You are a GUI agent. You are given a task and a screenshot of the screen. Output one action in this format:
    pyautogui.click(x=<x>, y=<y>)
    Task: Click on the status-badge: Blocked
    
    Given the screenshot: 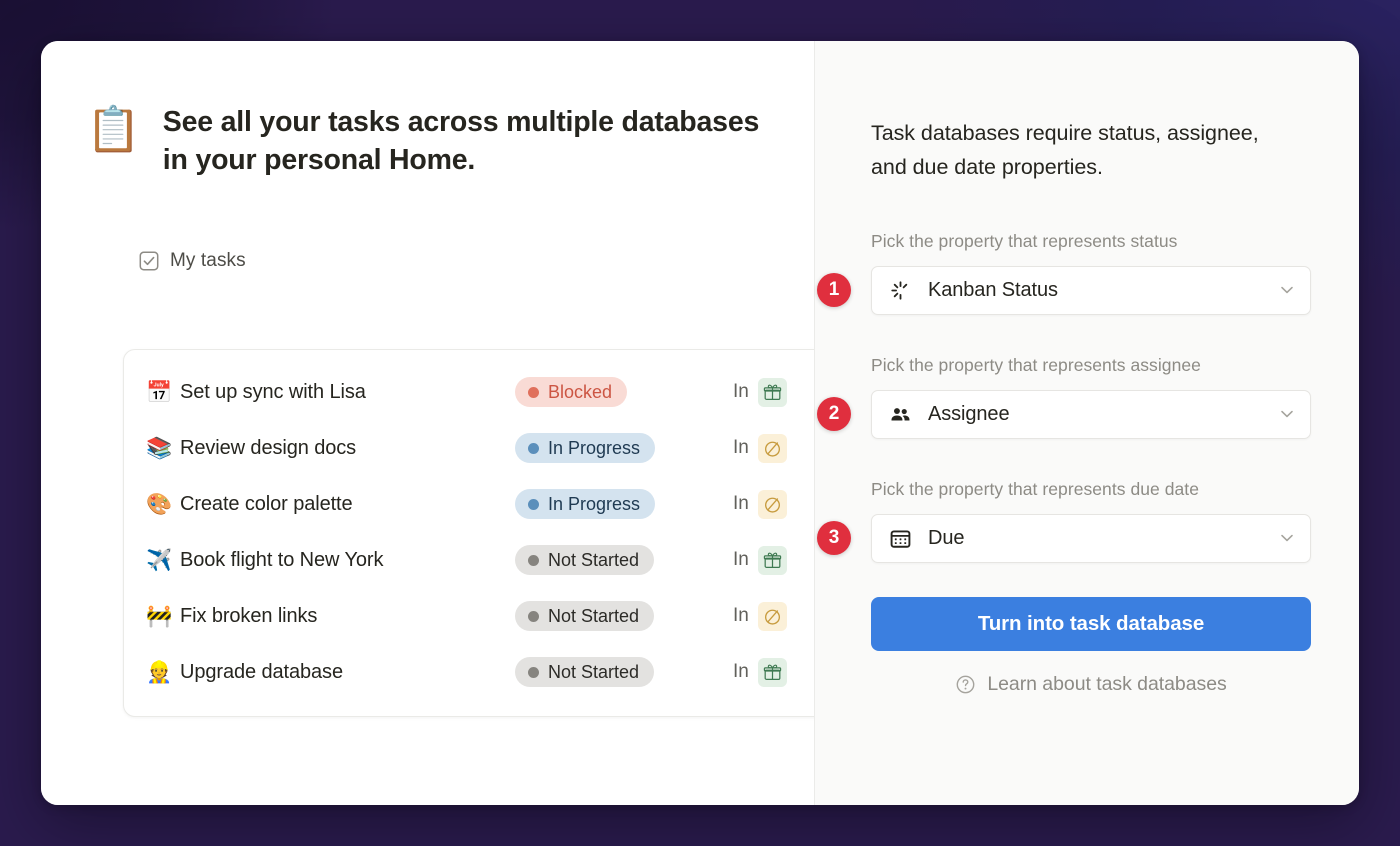 What is the action you would take?
    pyautogui.click(x=571, y=392)
    